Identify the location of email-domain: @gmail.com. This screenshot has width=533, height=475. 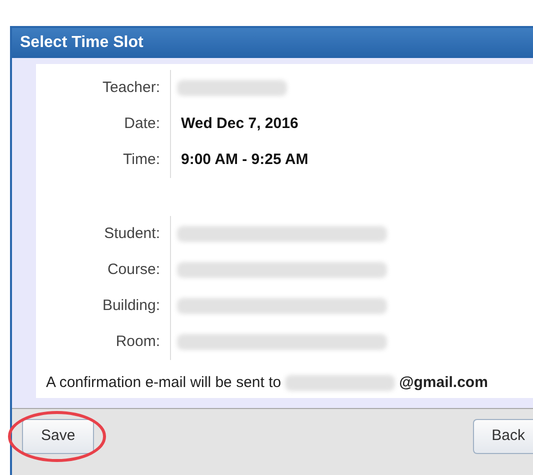
(443, 383).